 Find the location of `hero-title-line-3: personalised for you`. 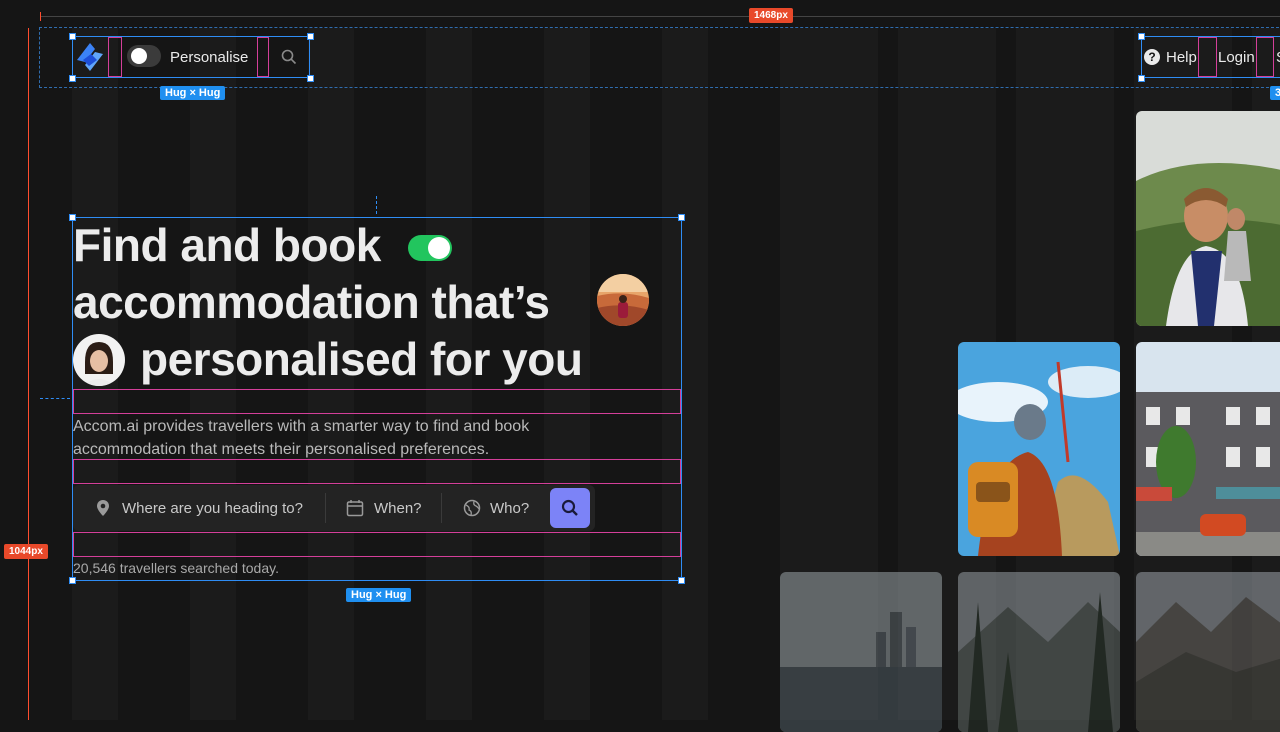

hero-title-line-3: personalised for you is located at coordinates (361, 359).